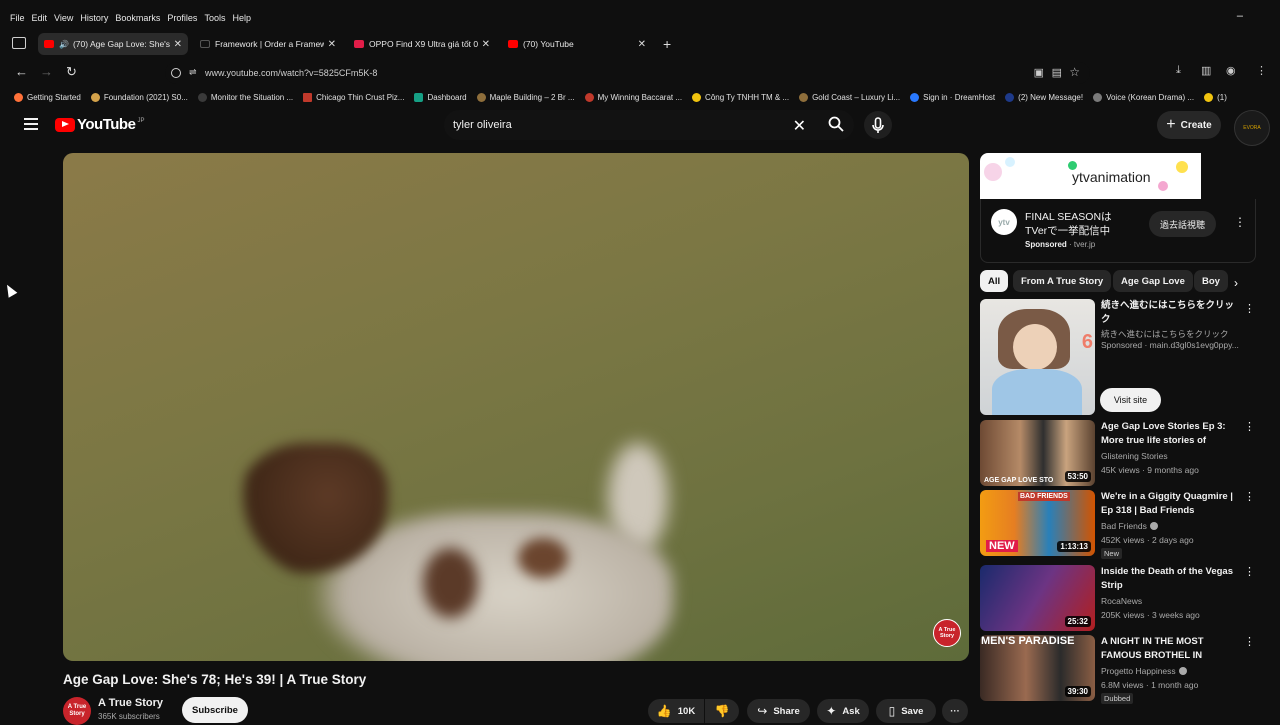 Image resolution: width=1280 pixels, height=725 pixels. Describe the element at coordinates (994, 281) in the screenshot. I see `chip-all: All` at that location.